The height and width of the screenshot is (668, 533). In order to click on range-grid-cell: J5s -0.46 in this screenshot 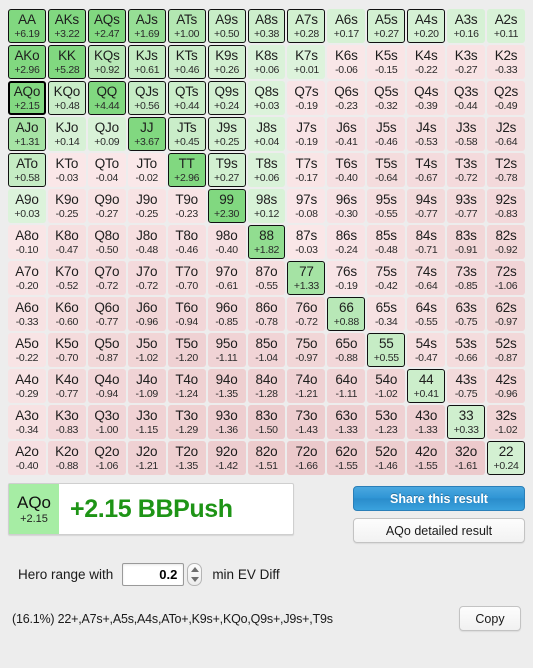, I will do `click(386, 134)`.